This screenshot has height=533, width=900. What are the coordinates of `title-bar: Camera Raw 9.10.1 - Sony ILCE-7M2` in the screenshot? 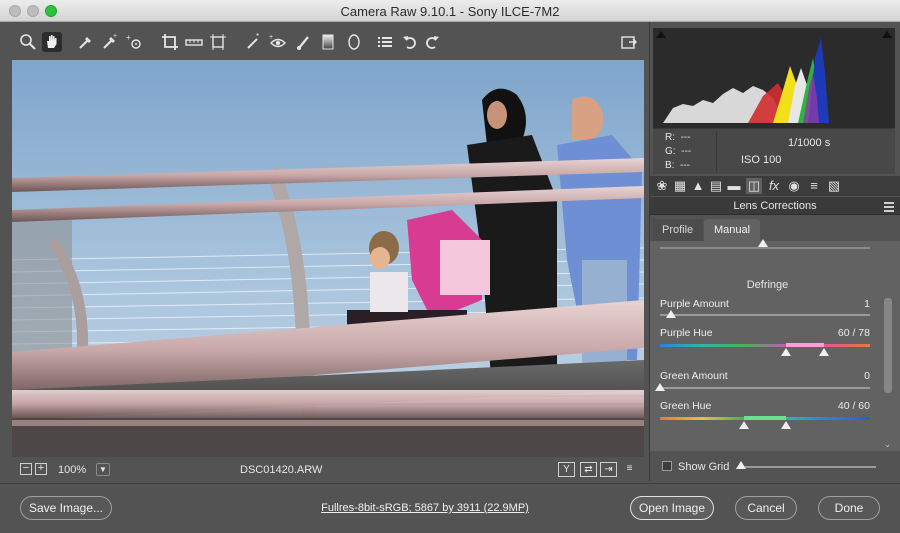 It's located at (450, 11).